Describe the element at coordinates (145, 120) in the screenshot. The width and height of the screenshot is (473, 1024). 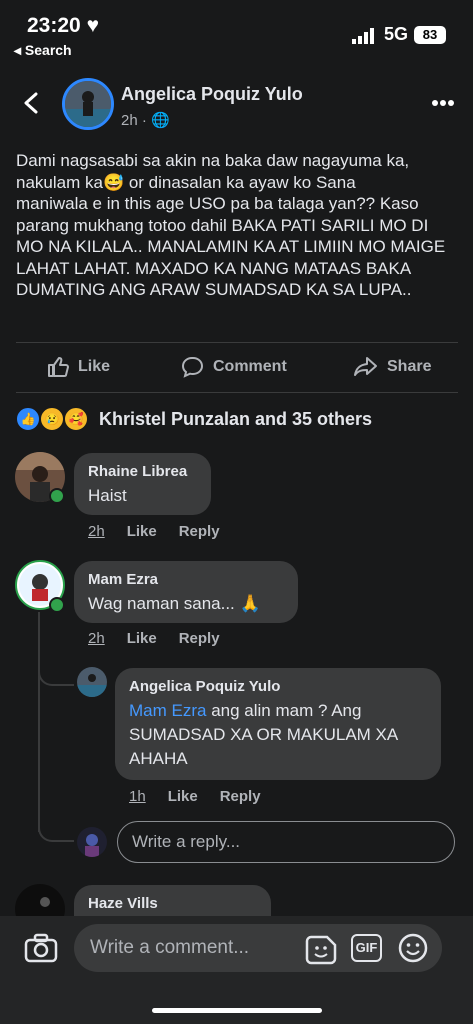
I see `post-timestamp: 2h · 🌐` at that location.